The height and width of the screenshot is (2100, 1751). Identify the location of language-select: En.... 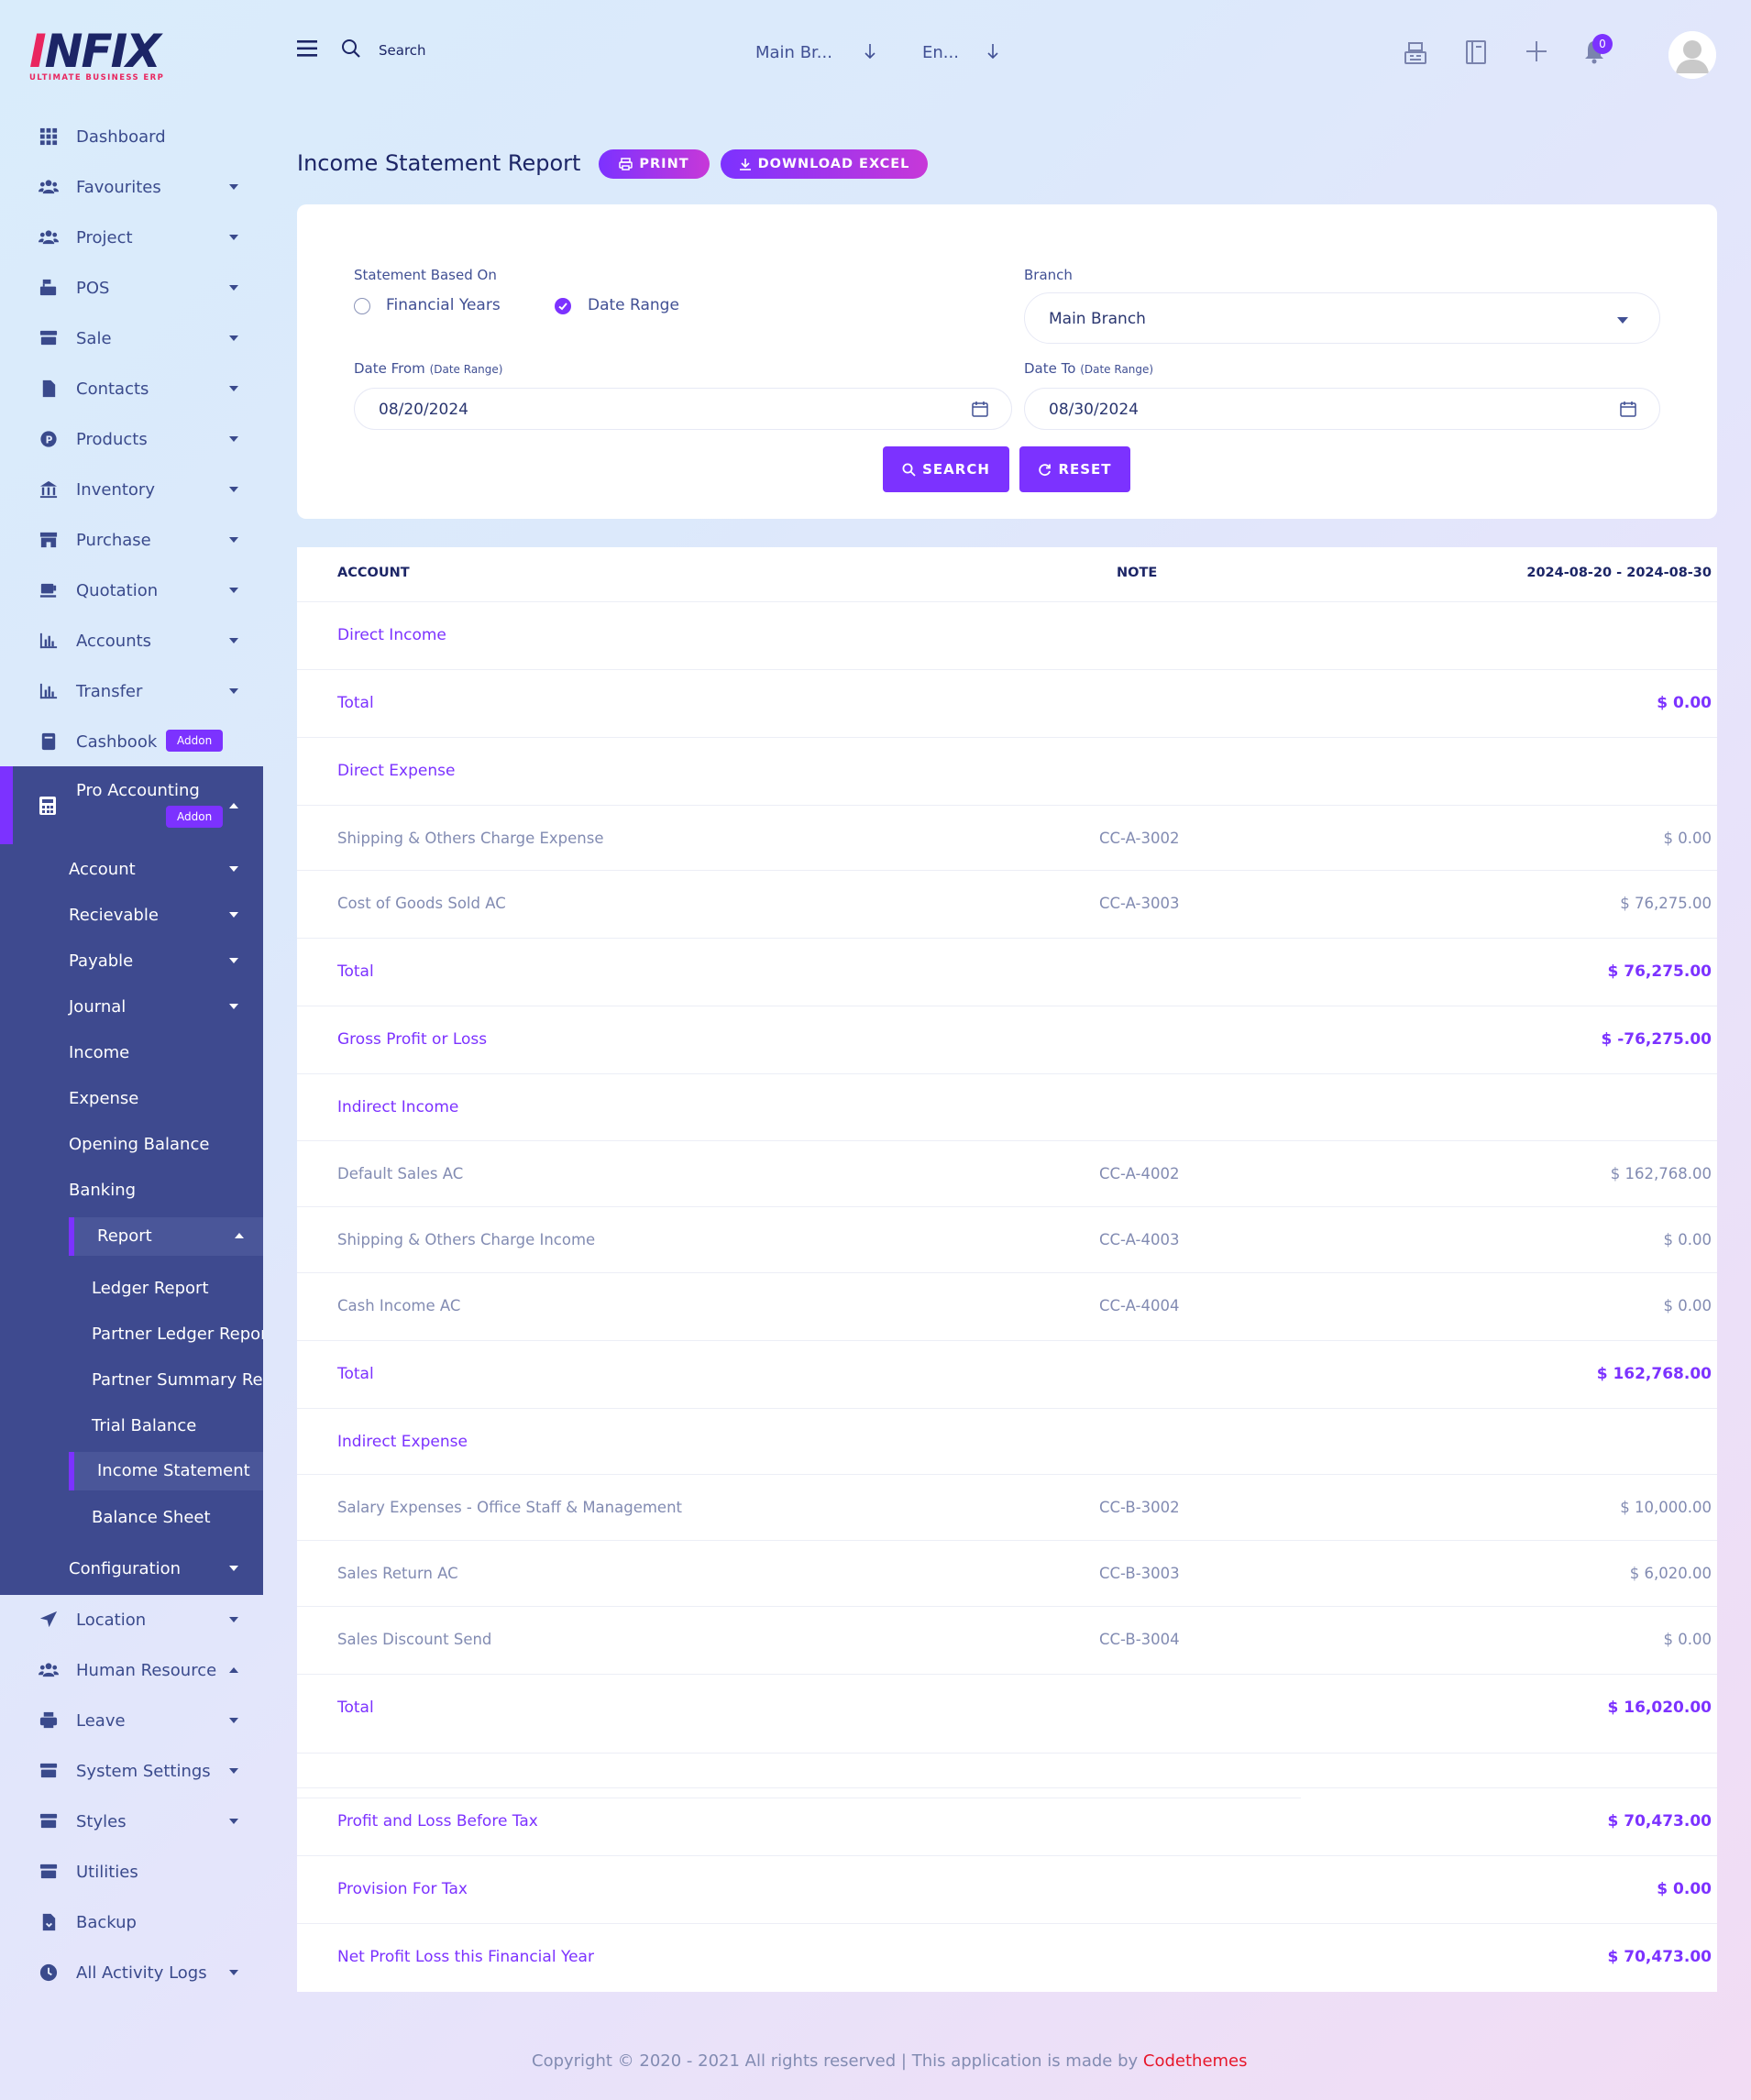
(940, 52).